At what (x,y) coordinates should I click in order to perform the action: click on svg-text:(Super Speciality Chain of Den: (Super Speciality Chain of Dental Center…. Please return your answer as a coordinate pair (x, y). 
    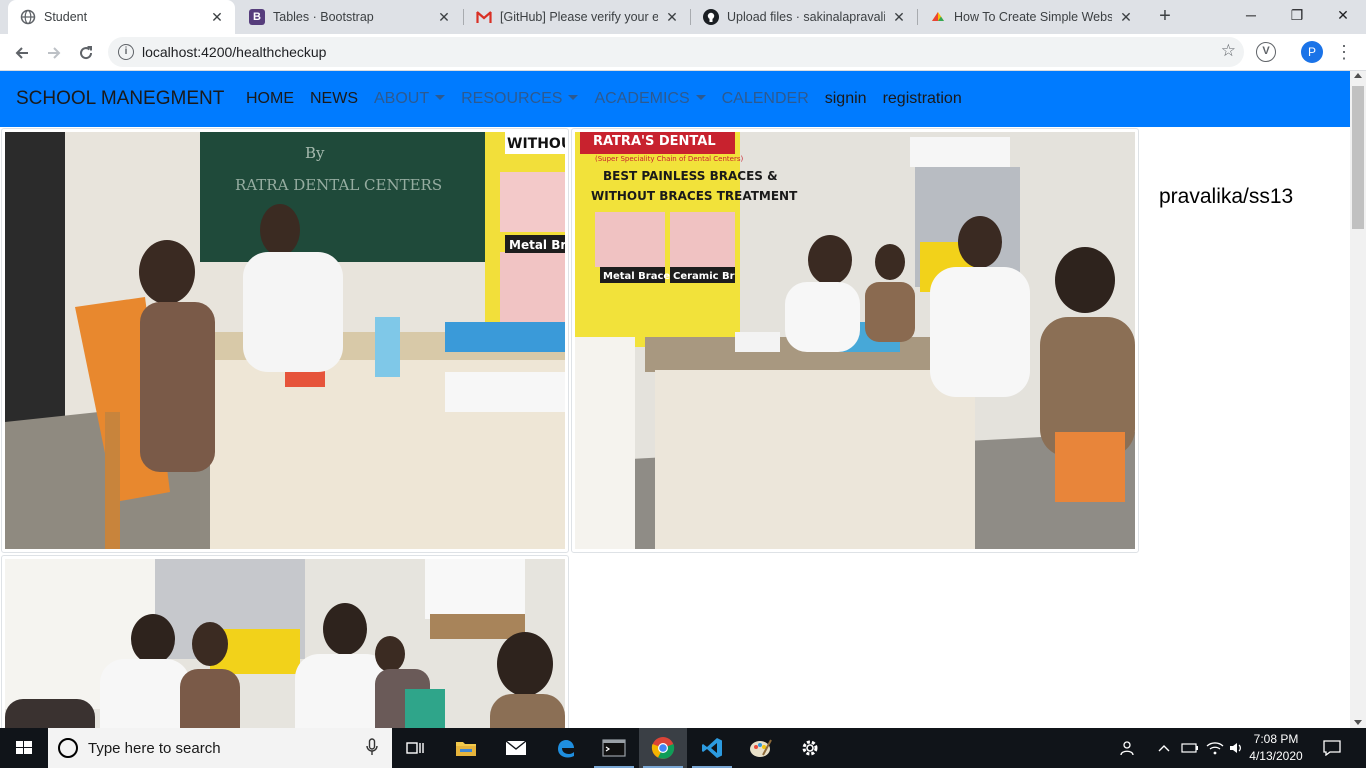
    Looking at the image, I should click on (669, 159).